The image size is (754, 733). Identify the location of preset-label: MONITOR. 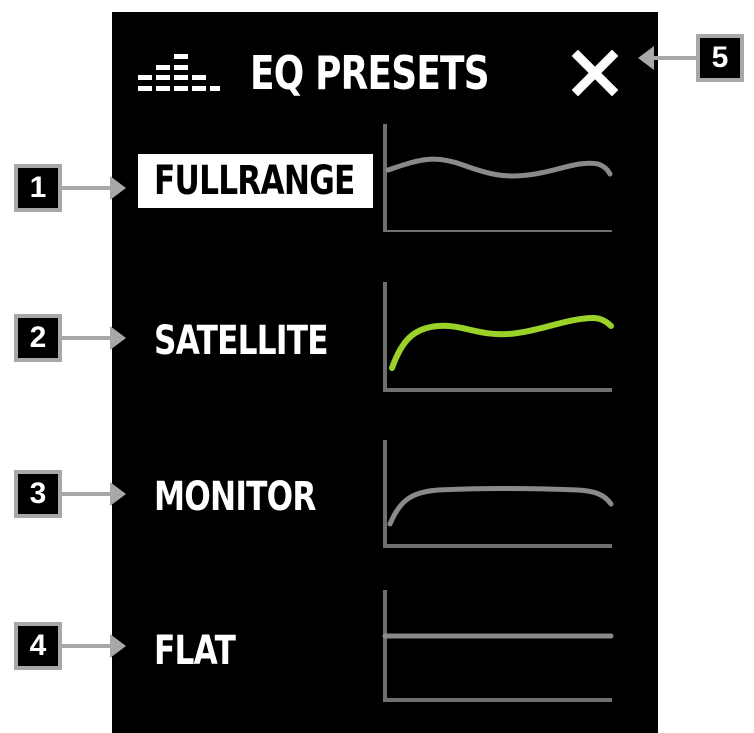
(235, 497).